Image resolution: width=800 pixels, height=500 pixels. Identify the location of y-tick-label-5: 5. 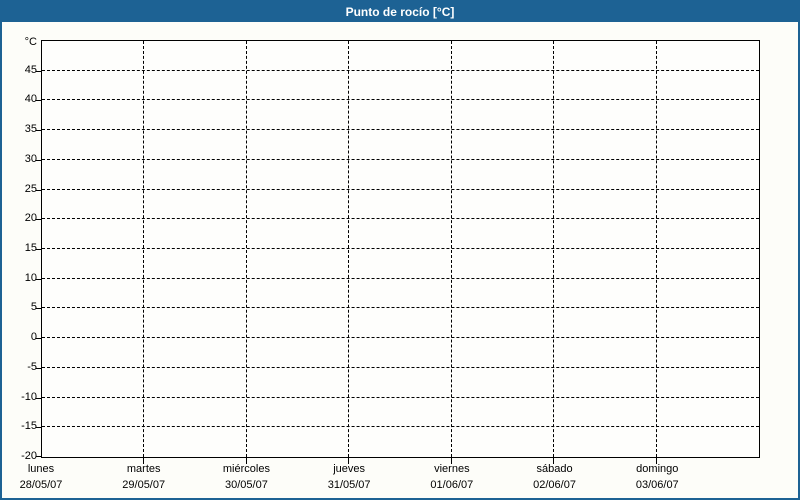
(33, 307).